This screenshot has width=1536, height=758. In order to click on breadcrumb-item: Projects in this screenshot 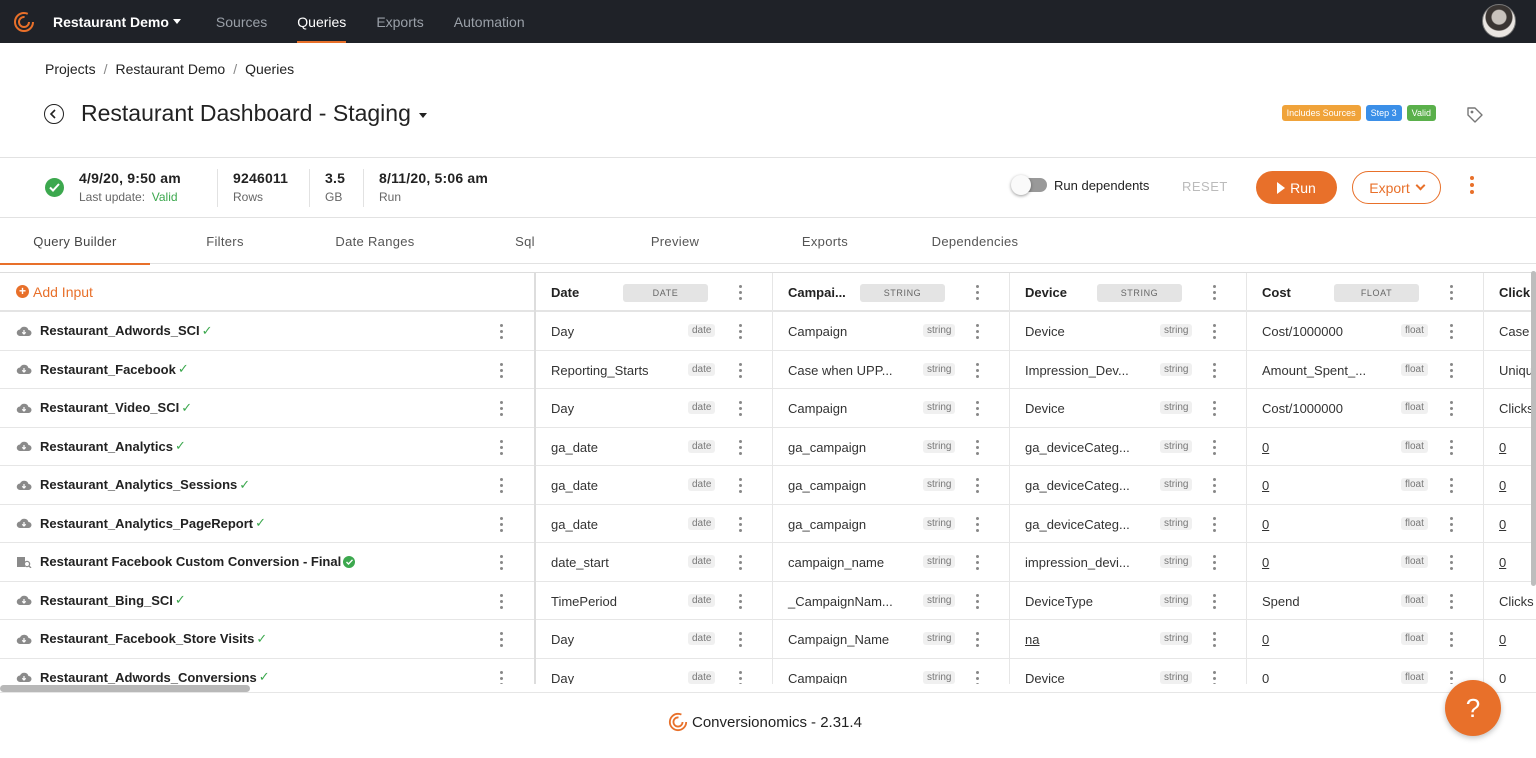, I will do `click(70, 69)`.